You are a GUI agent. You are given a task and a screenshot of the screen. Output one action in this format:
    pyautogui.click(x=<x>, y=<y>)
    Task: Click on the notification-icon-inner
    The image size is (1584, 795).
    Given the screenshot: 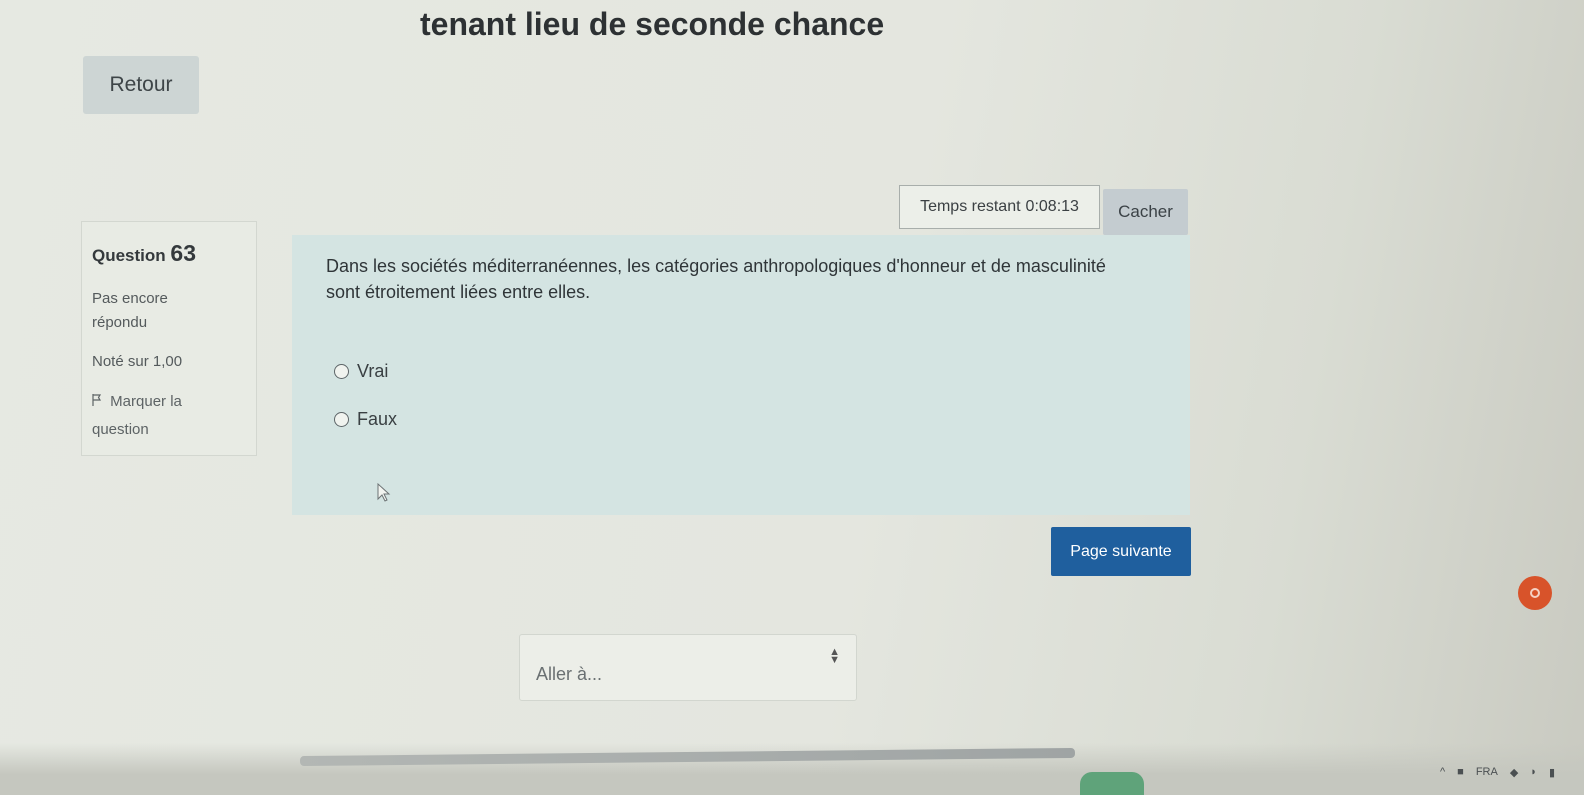 What is the action you would take?
    pyautogui.click(x=1535, y=593)
    